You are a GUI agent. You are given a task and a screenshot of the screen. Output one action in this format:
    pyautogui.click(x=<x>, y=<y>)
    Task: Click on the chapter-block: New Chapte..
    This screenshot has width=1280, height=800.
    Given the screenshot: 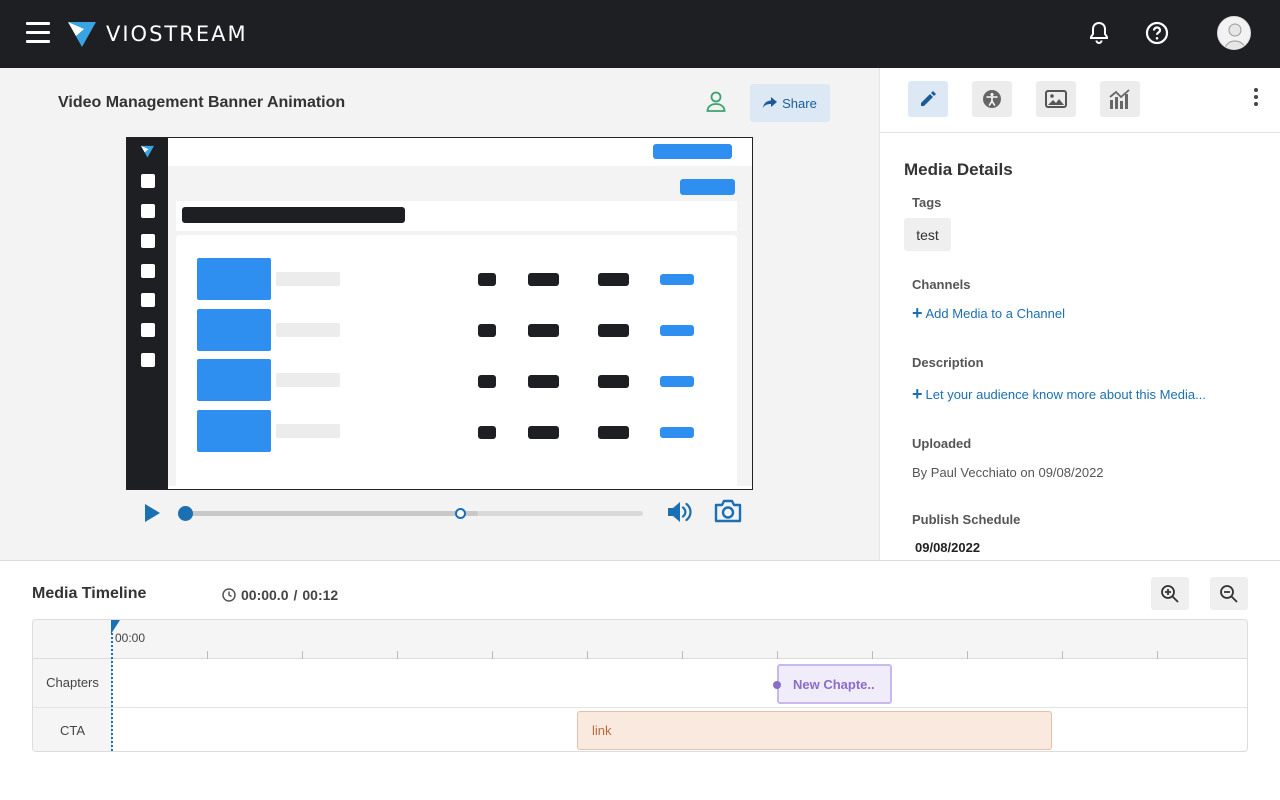 What is the action you would take?
    pyautogui.click(x=832, y=684)
    